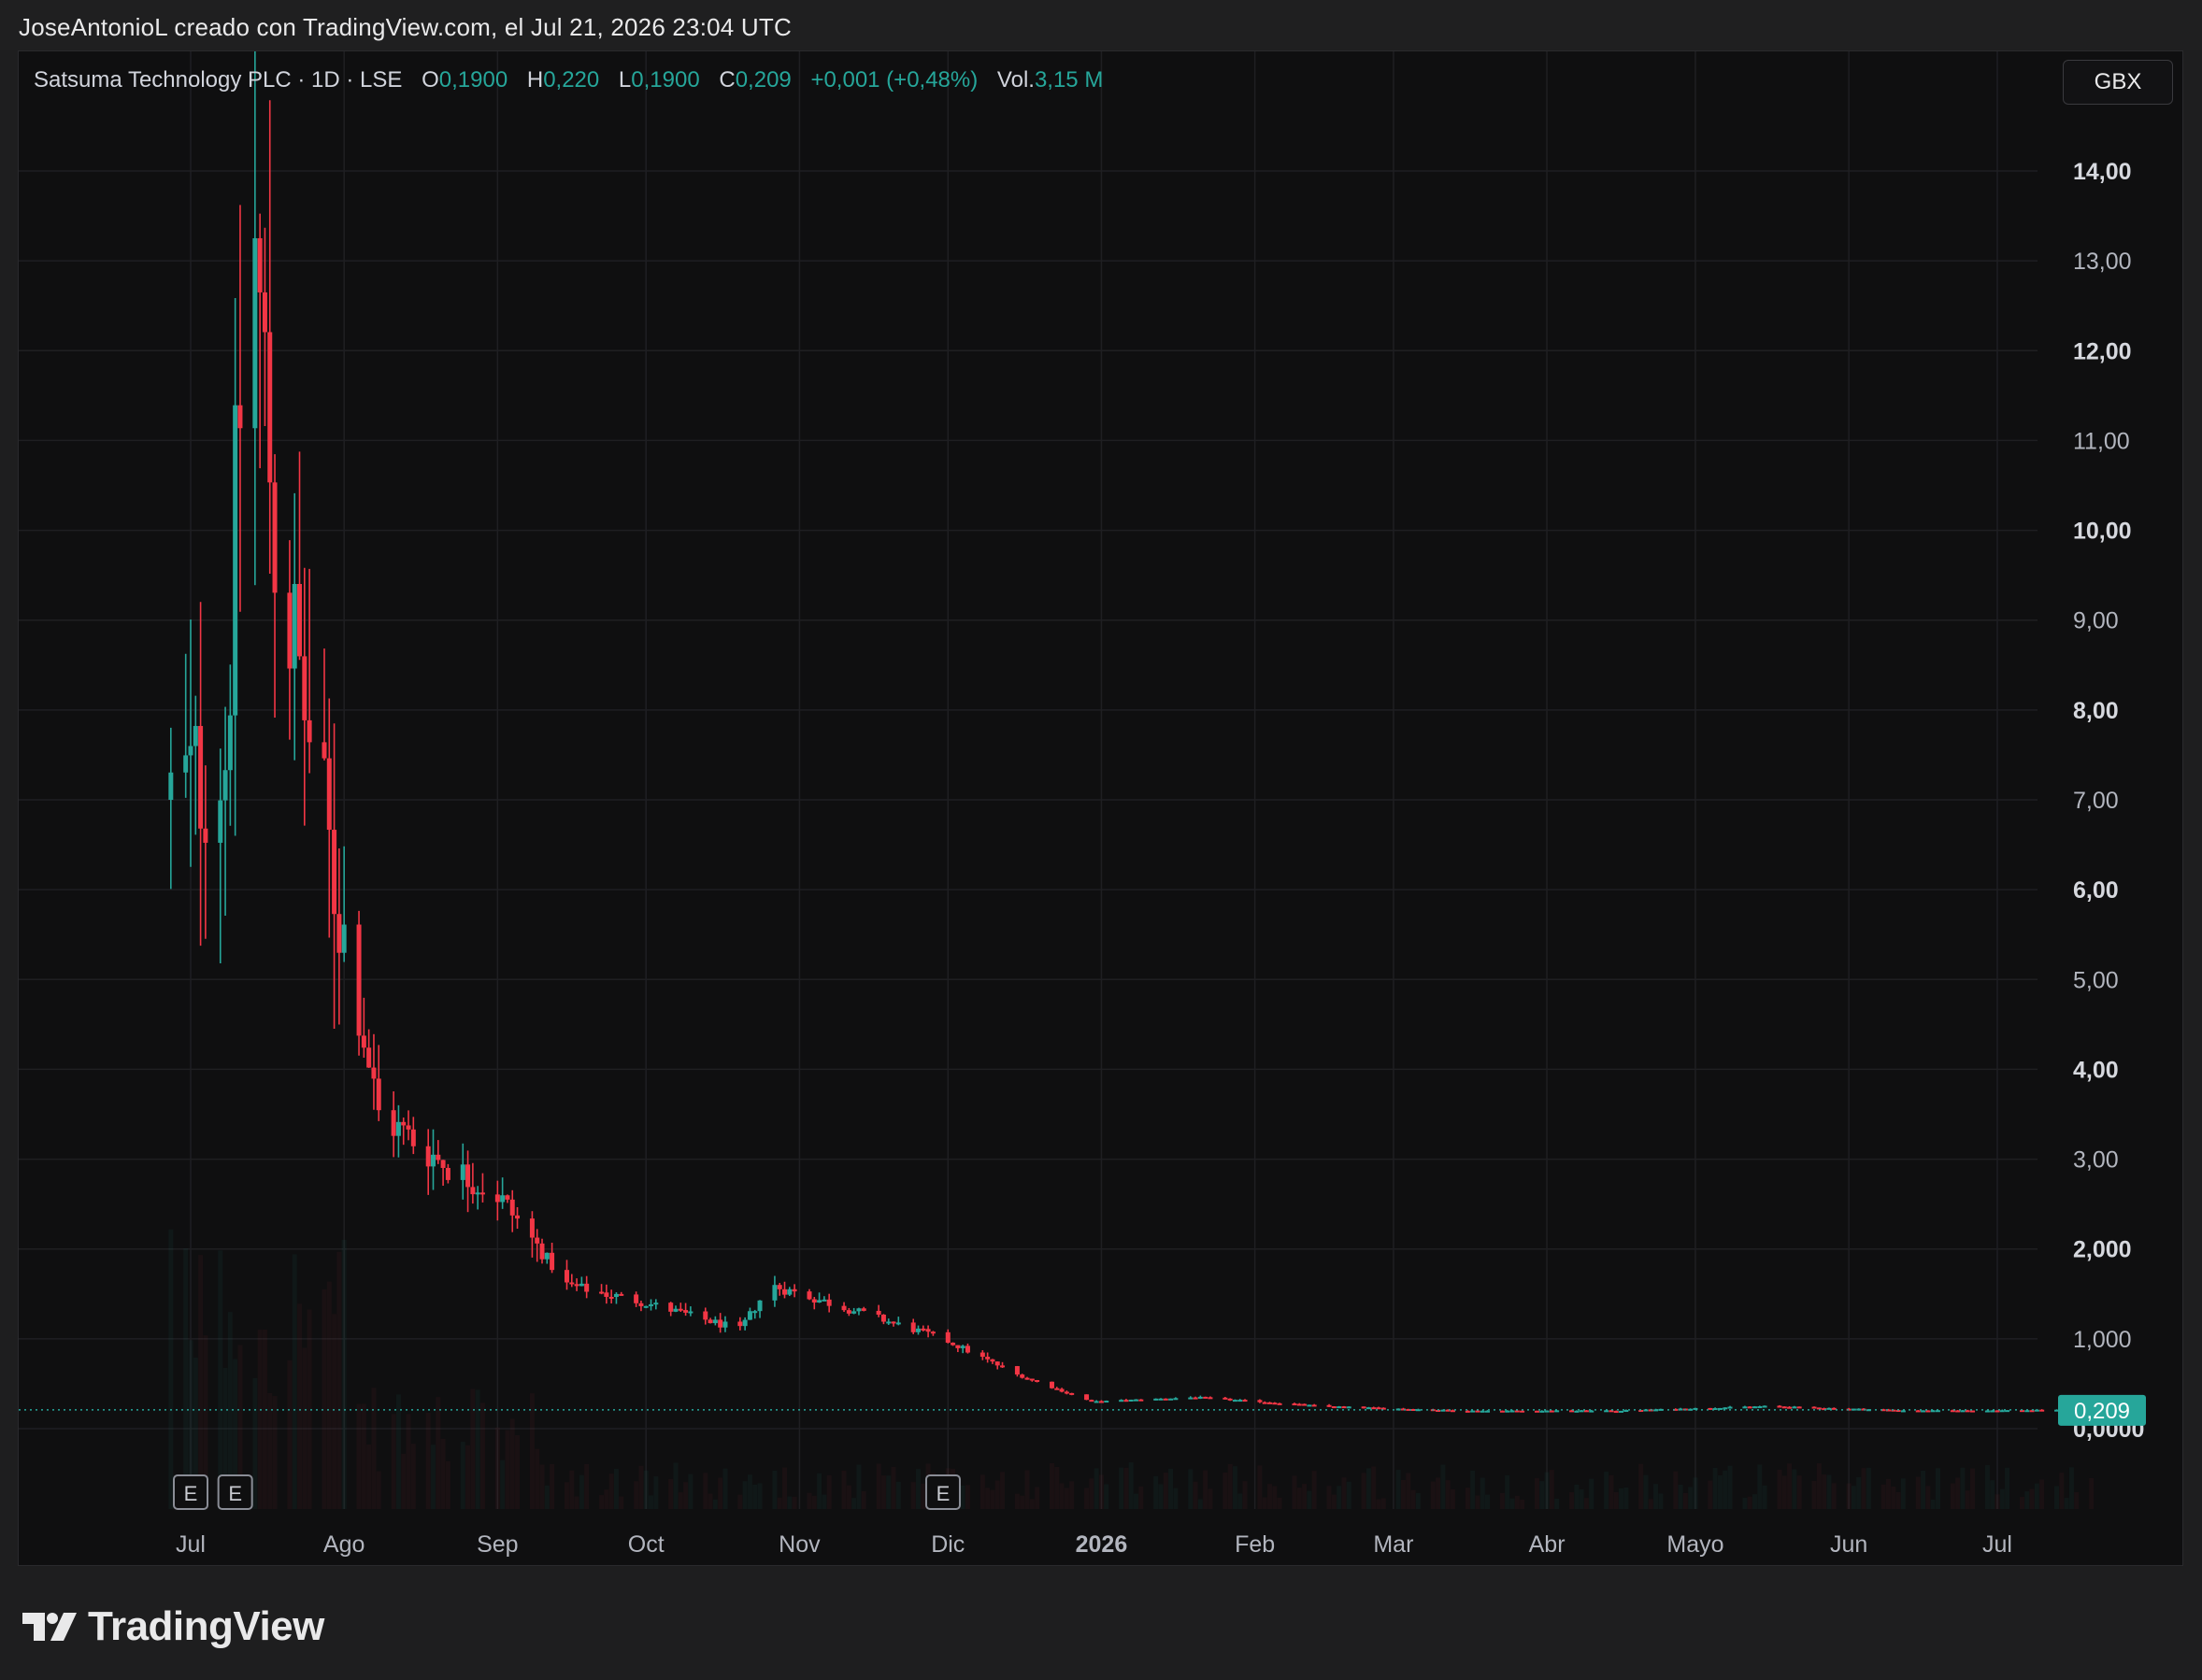  I want to click on y-tick-label: 12,00, so click(2102, 351).